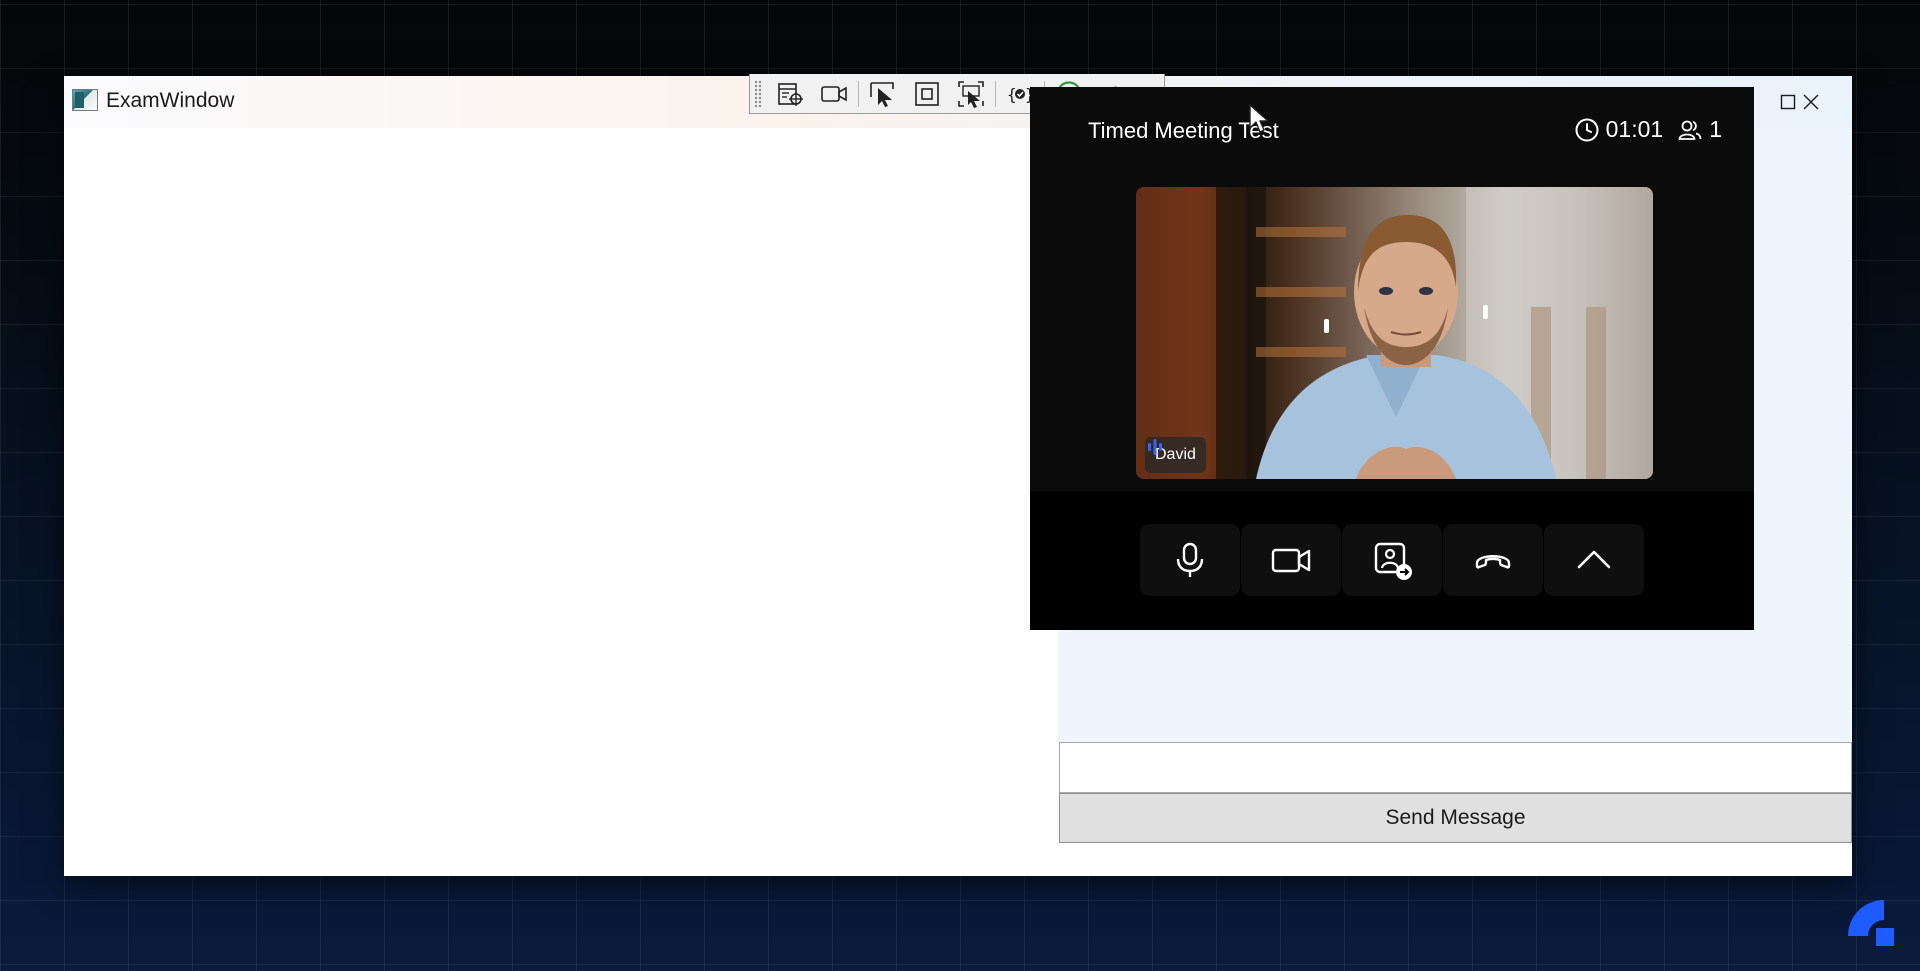 The image size is (1920, 971). I want to click on camera-button, so click(1291, 560).